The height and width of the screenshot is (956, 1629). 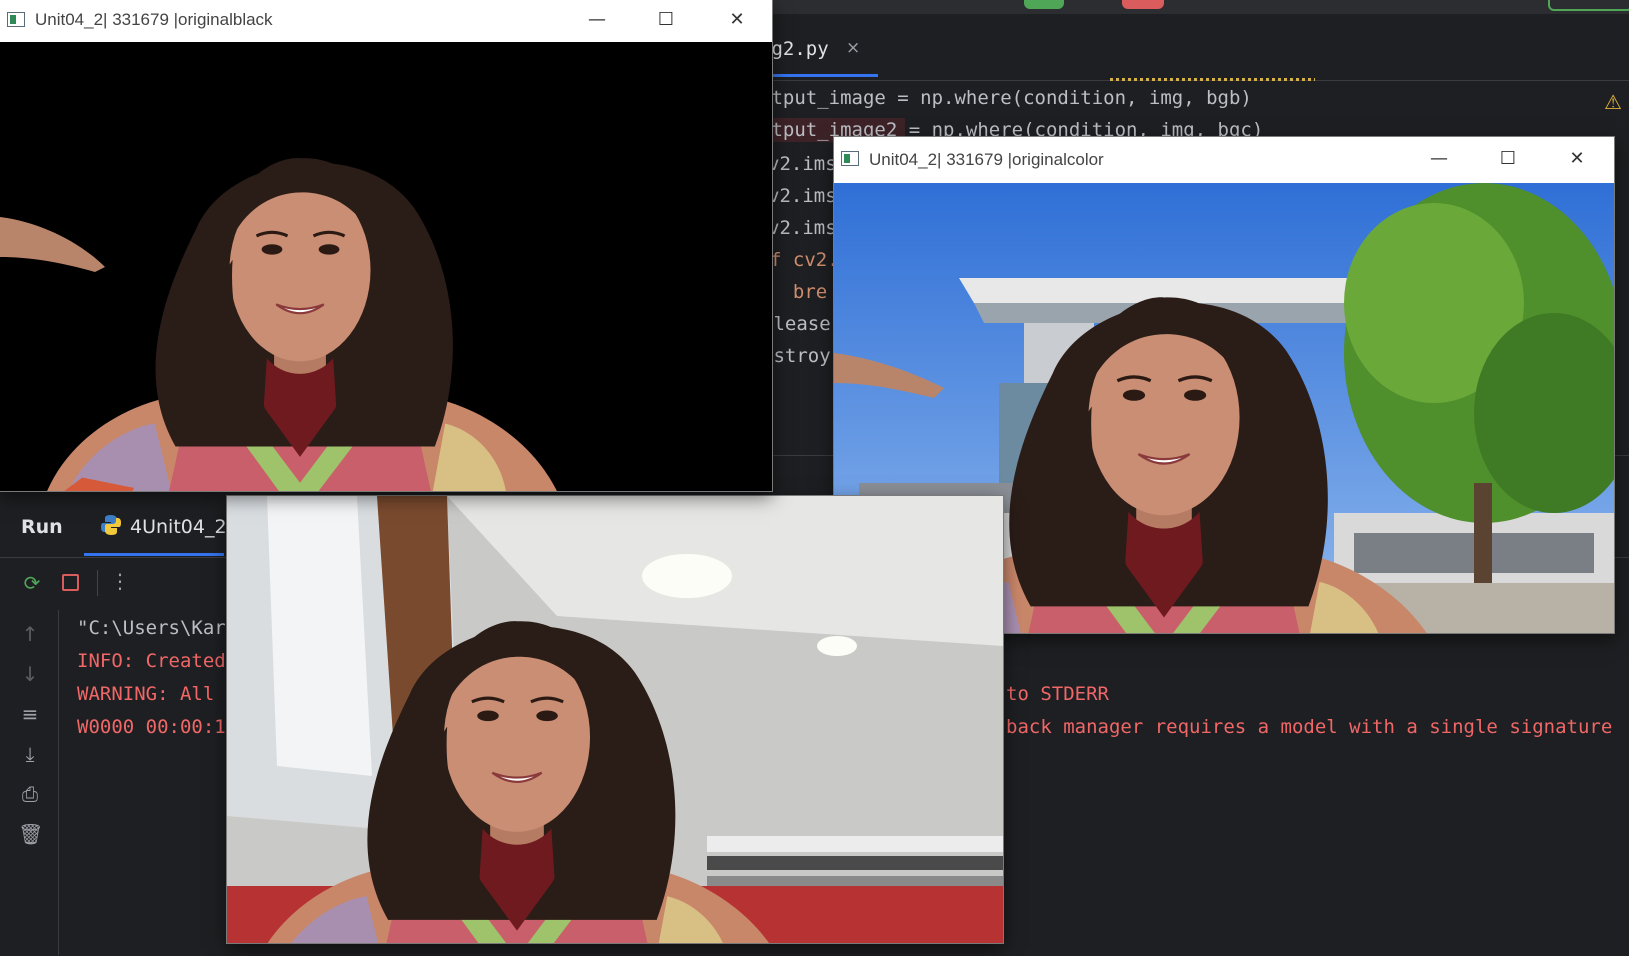 What do you see at coordinates (97, 583) in the screenshot?
I see `toolbar-separator` at bounding box center [97, 583].